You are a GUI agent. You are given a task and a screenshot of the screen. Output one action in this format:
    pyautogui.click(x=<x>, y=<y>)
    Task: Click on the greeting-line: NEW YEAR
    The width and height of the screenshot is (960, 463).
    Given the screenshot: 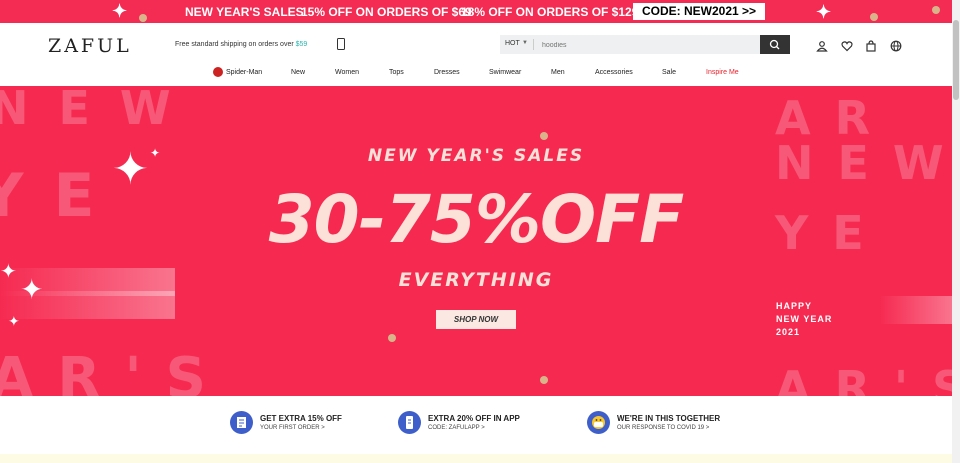 What is the action you would take?
    pyautogui.click(x=804, y=319)
    